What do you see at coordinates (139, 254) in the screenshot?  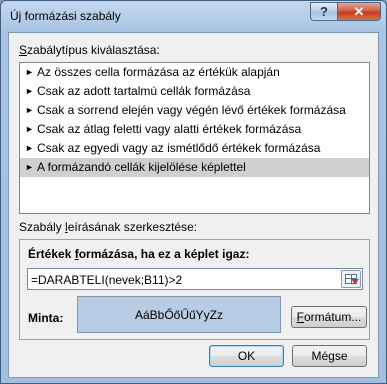 I see `formula-heading: Értékek formázása, ha ez a képlet igaz:` at bounding box center [139, 254].